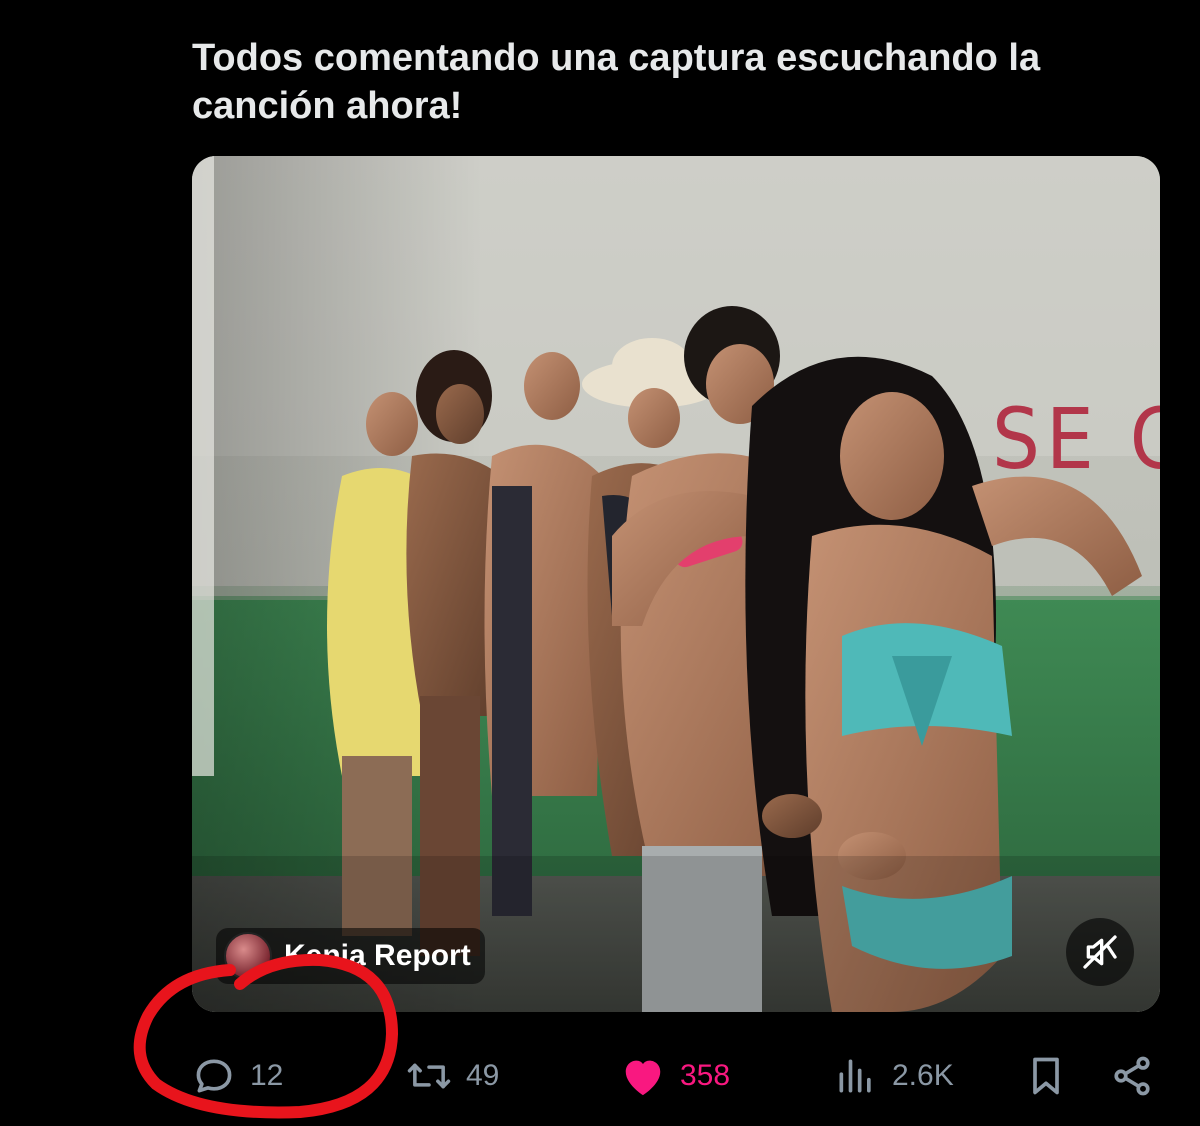 This screenshot has width=1200, height=1126. Describe the element at coordinates (237, 1076) in the screenshot. I see `reply-button: 12` at that location.